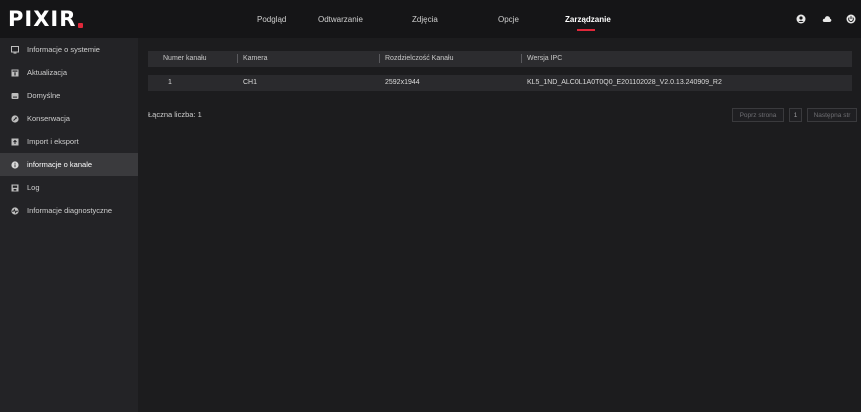 Image resolution: width=861 pixels, height=412 pixels. I want to click on sidebar-item-log: Log, so click(69, 187).